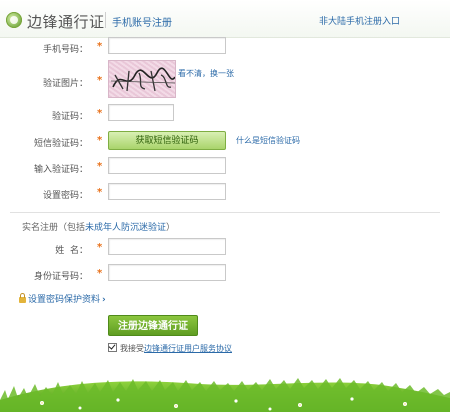 The height and width of the screenshot is (412, 450). I want to click on password-protection-label: 设置密码保护资料, so click(64, 300).